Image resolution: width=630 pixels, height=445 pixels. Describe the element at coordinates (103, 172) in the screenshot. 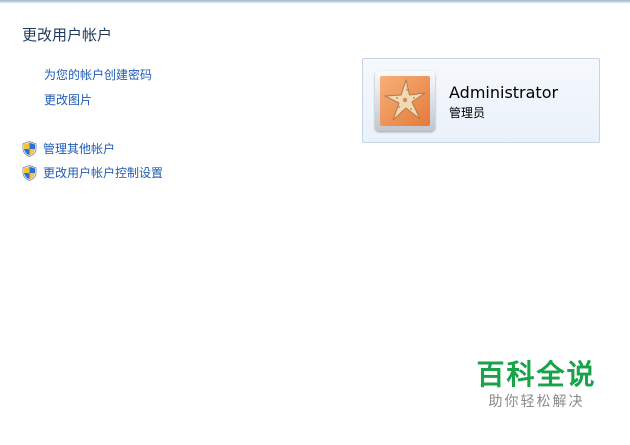

I see `uac-settings-link: 更改用户帐户控制设置` at that location.